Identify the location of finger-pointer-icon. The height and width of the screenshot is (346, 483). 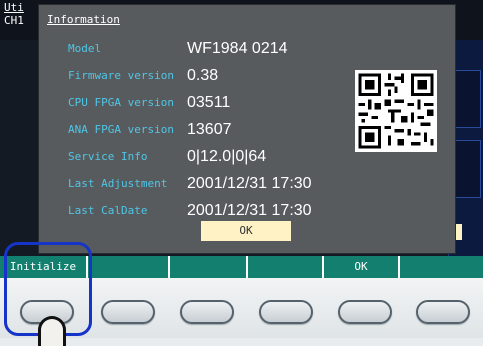
(52, 331).